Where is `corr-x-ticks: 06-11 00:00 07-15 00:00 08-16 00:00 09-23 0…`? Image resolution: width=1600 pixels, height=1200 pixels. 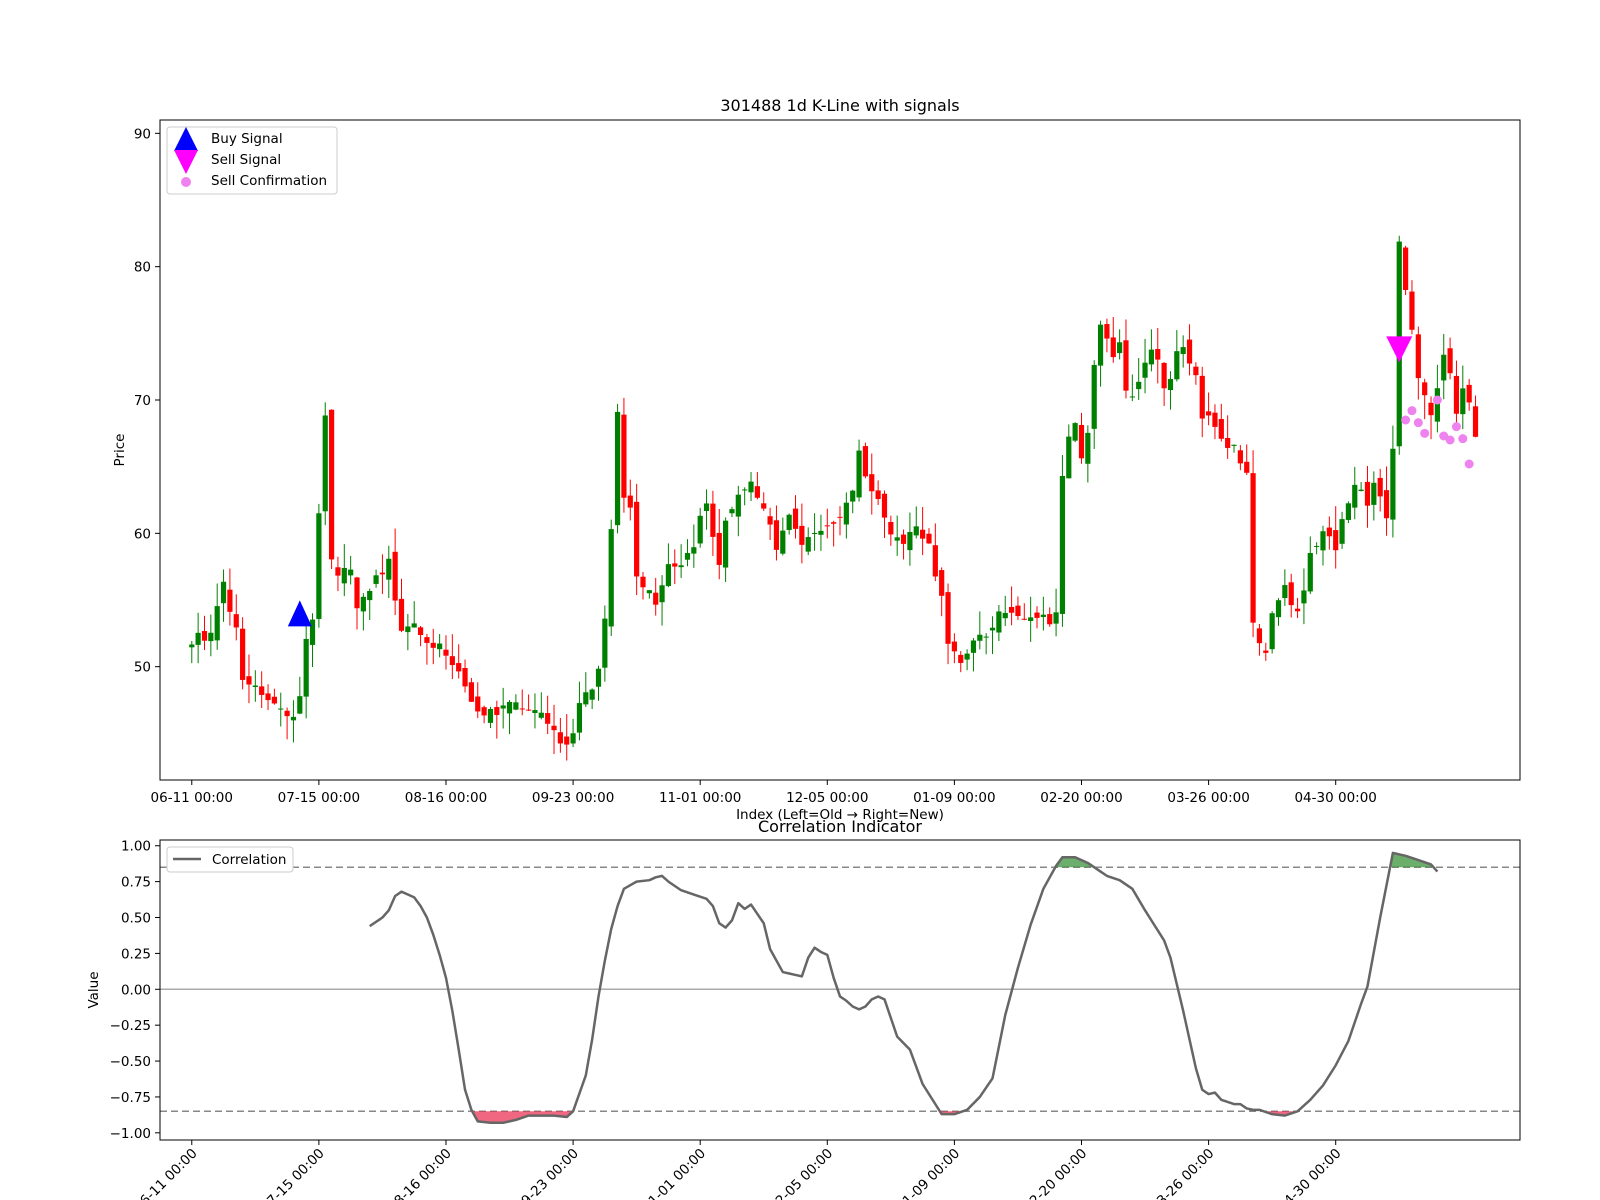 corr-x-ticks: 06-11 00:00 07-15 00:00 08-16 00:00 09-23 0… is located at coordinates (738, 1170).